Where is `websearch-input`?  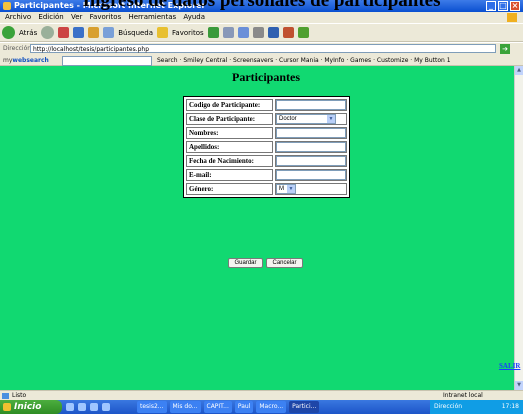
websearch-input is located at coordinates (107, 61).